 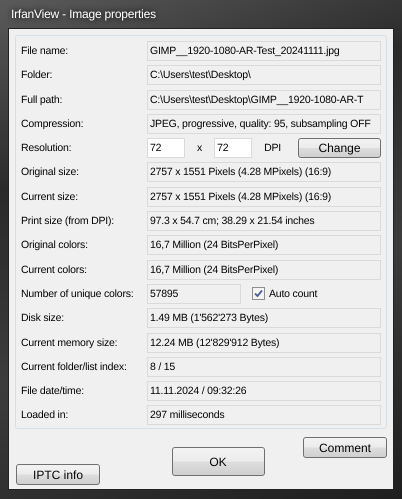 I want to click on value-field: 12.24 MB (12'829'912 Bytes), so click(x=264, y=342).